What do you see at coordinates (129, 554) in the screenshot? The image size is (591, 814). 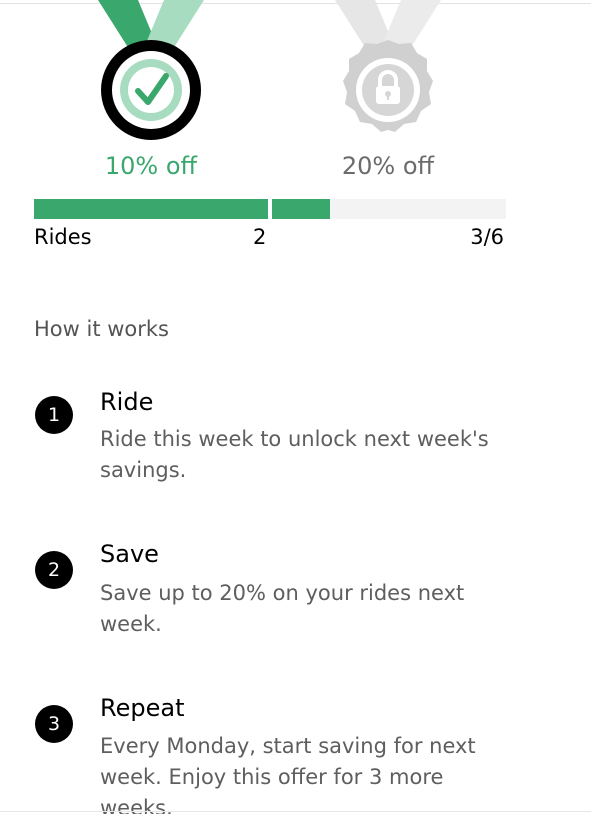 I see `step-2-title: Save` at bounding box center [129, 554].